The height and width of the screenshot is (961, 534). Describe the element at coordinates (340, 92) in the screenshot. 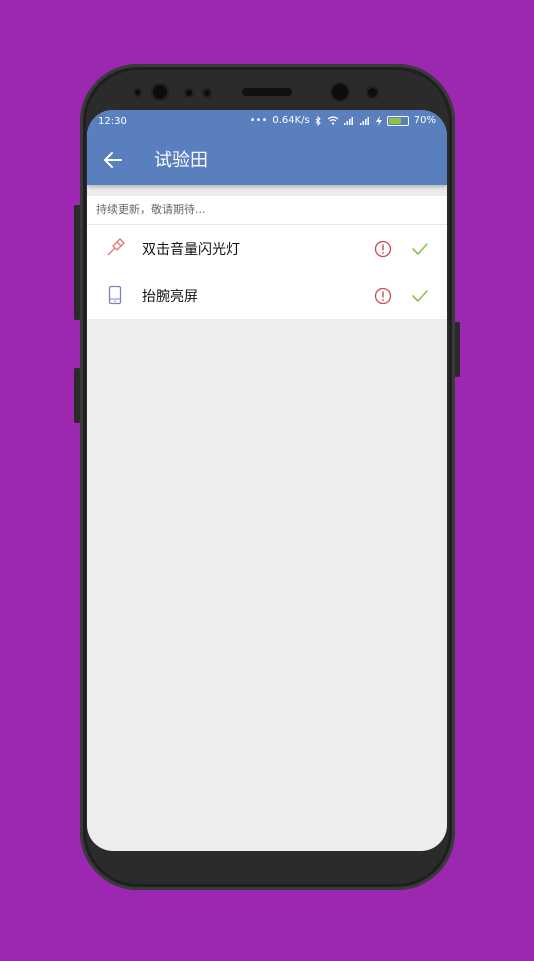

I see `front-camera` at that location.